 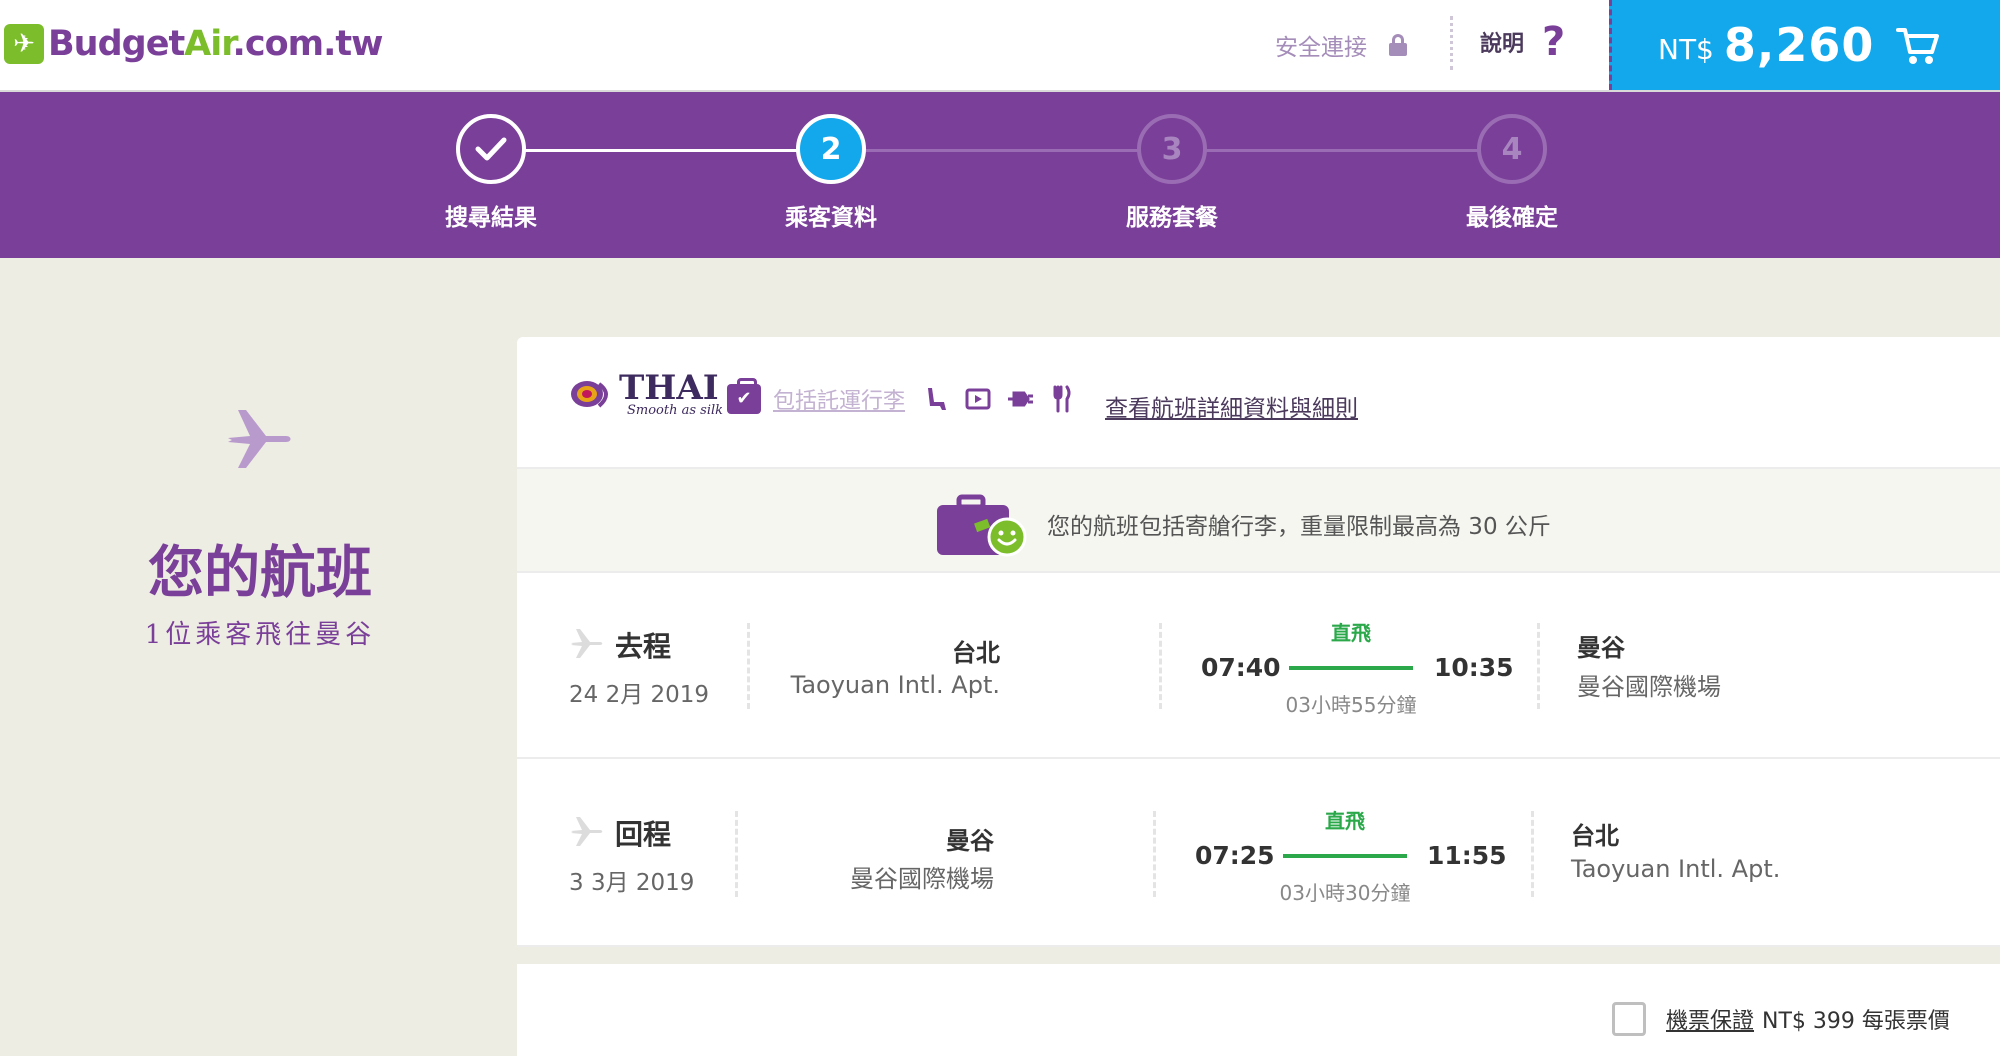 What do you see at coordinates (1629, 1019) in the screenshot?
I see `ticket-guarantee-checkbox` at bounding box center [1629, 1019].